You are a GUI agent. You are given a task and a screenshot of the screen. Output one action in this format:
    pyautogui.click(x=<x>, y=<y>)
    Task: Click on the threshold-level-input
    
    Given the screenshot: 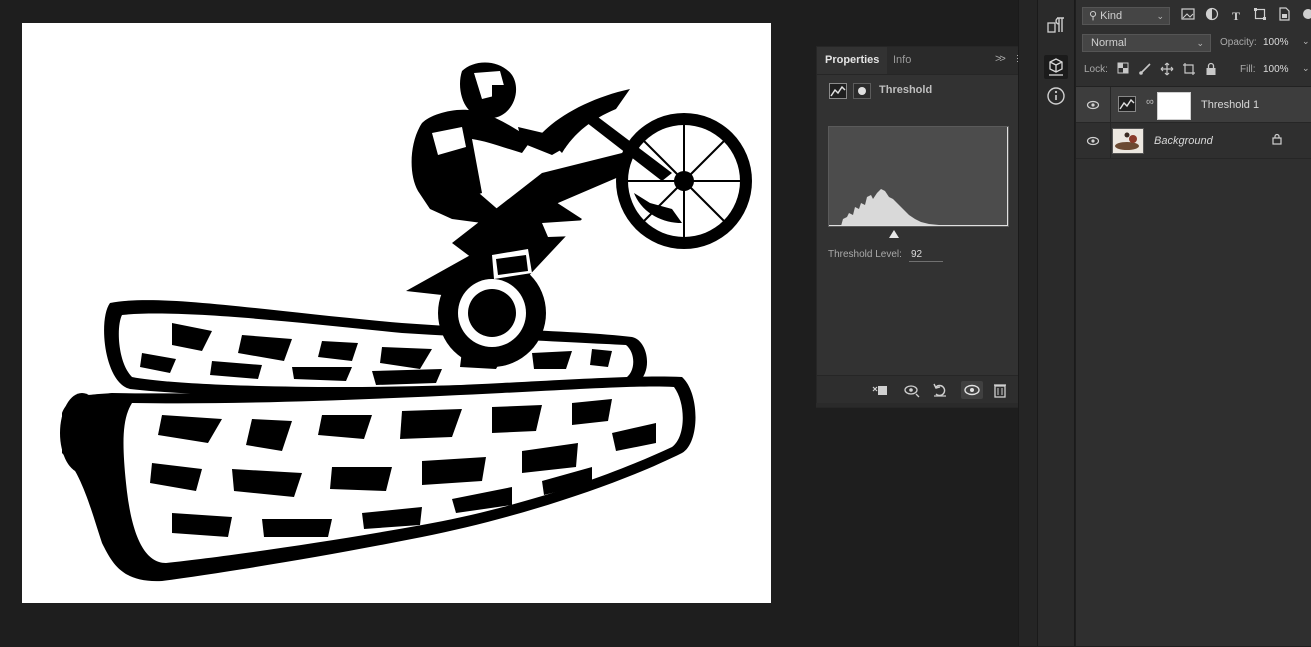 What is the action you would take?
    pyautogui.click(x=926, y=254)
    